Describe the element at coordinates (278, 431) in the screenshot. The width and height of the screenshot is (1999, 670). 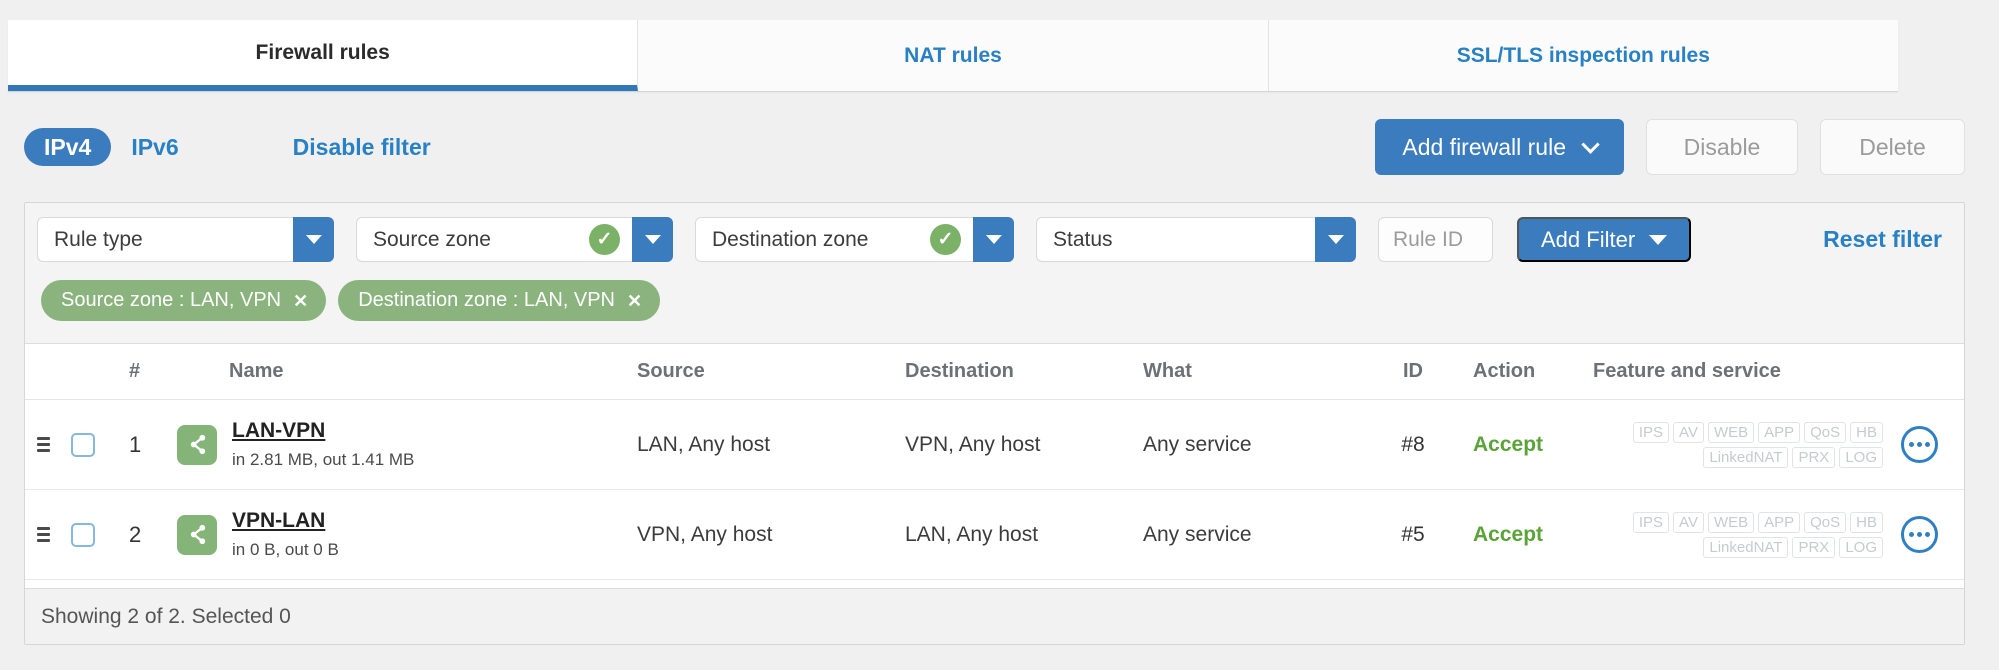
I see `rule-name-link: LAN-VPN` at that location.